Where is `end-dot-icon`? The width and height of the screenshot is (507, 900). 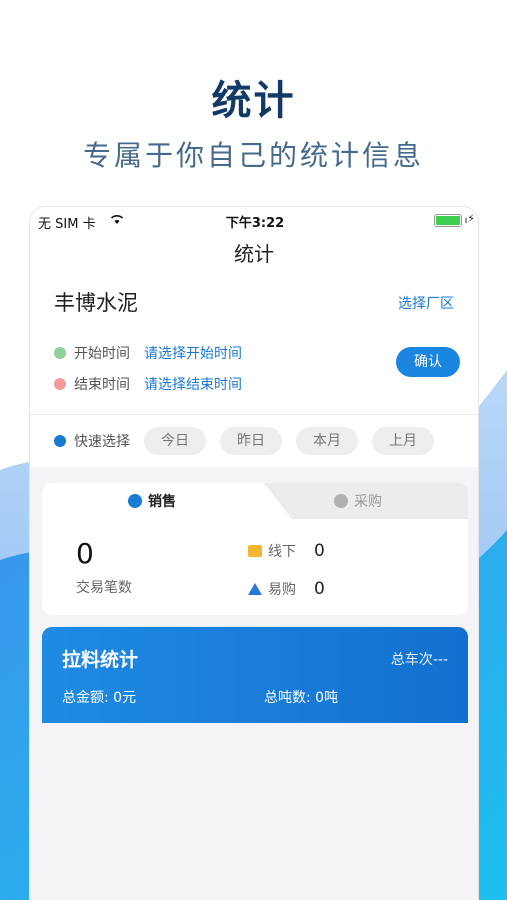 end-dot-icon is located at coordinates (60, 384).